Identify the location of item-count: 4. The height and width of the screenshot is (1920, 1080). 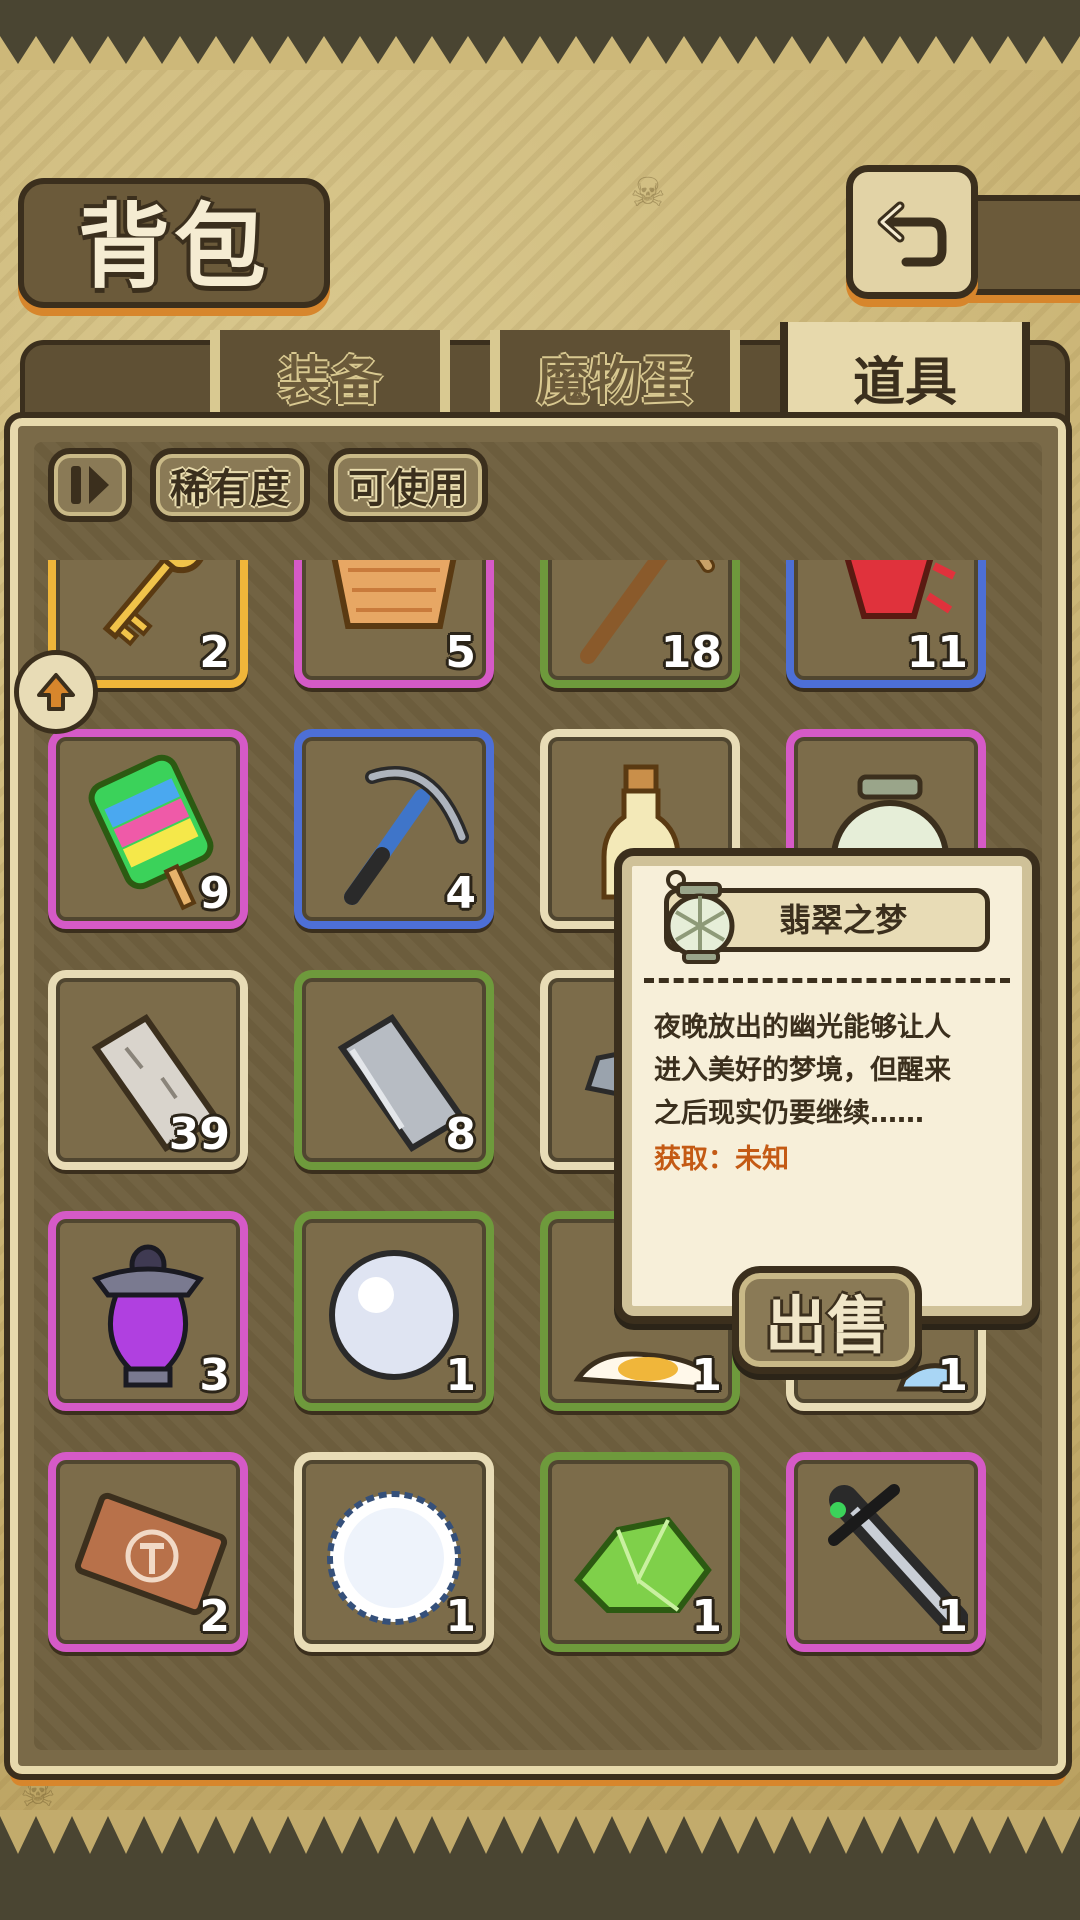
(460, 893).